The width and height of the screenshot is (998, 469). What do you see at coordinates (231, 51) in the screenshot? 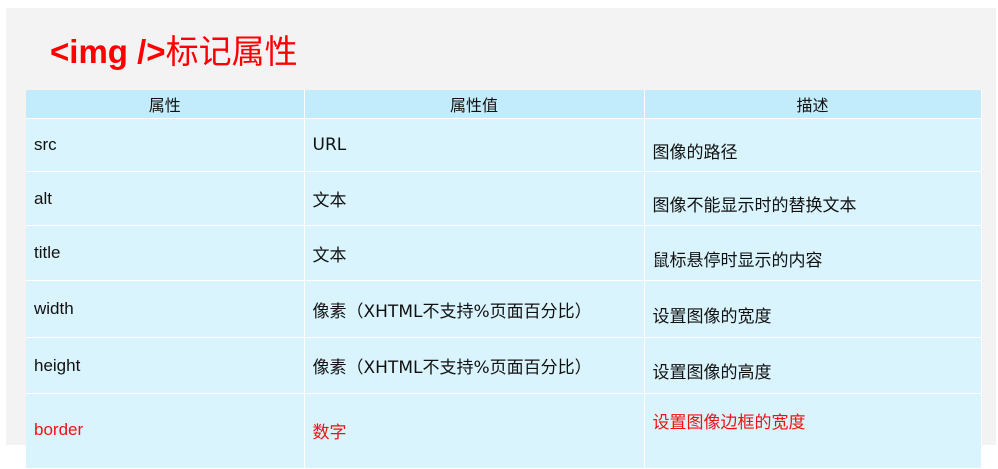
I see `title-rest-text: 标记属性` at bounding box center [231, 51].